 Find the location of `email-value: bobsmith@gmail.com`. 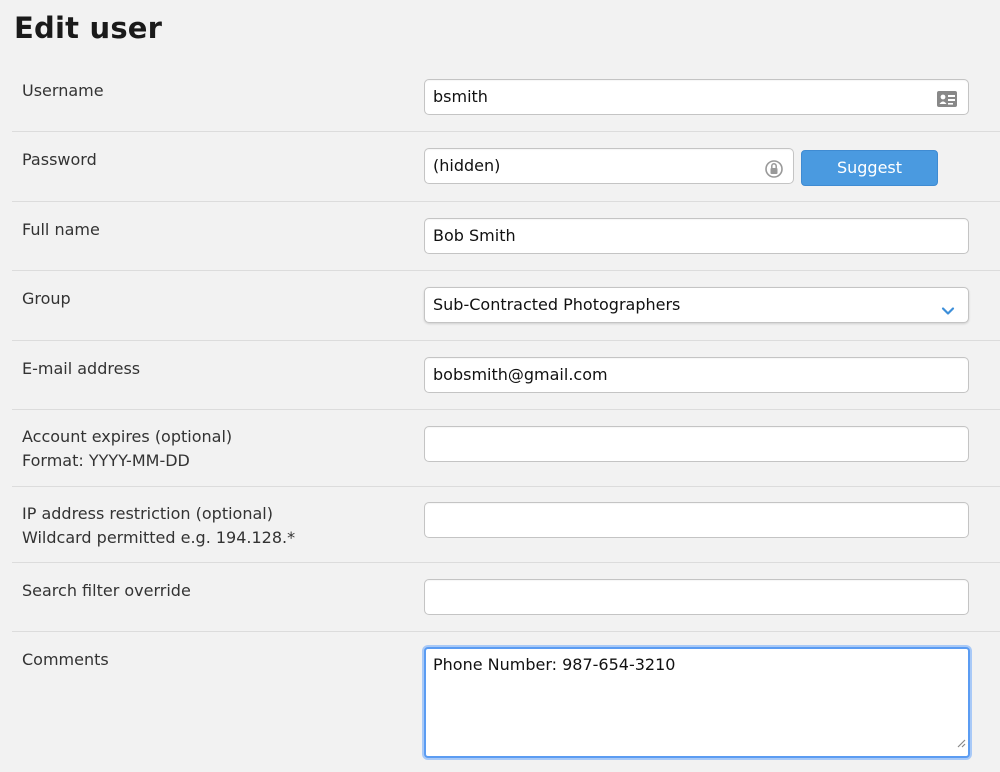

email-value: bobsmith@gmail.com is located at coordinates (520, 374).